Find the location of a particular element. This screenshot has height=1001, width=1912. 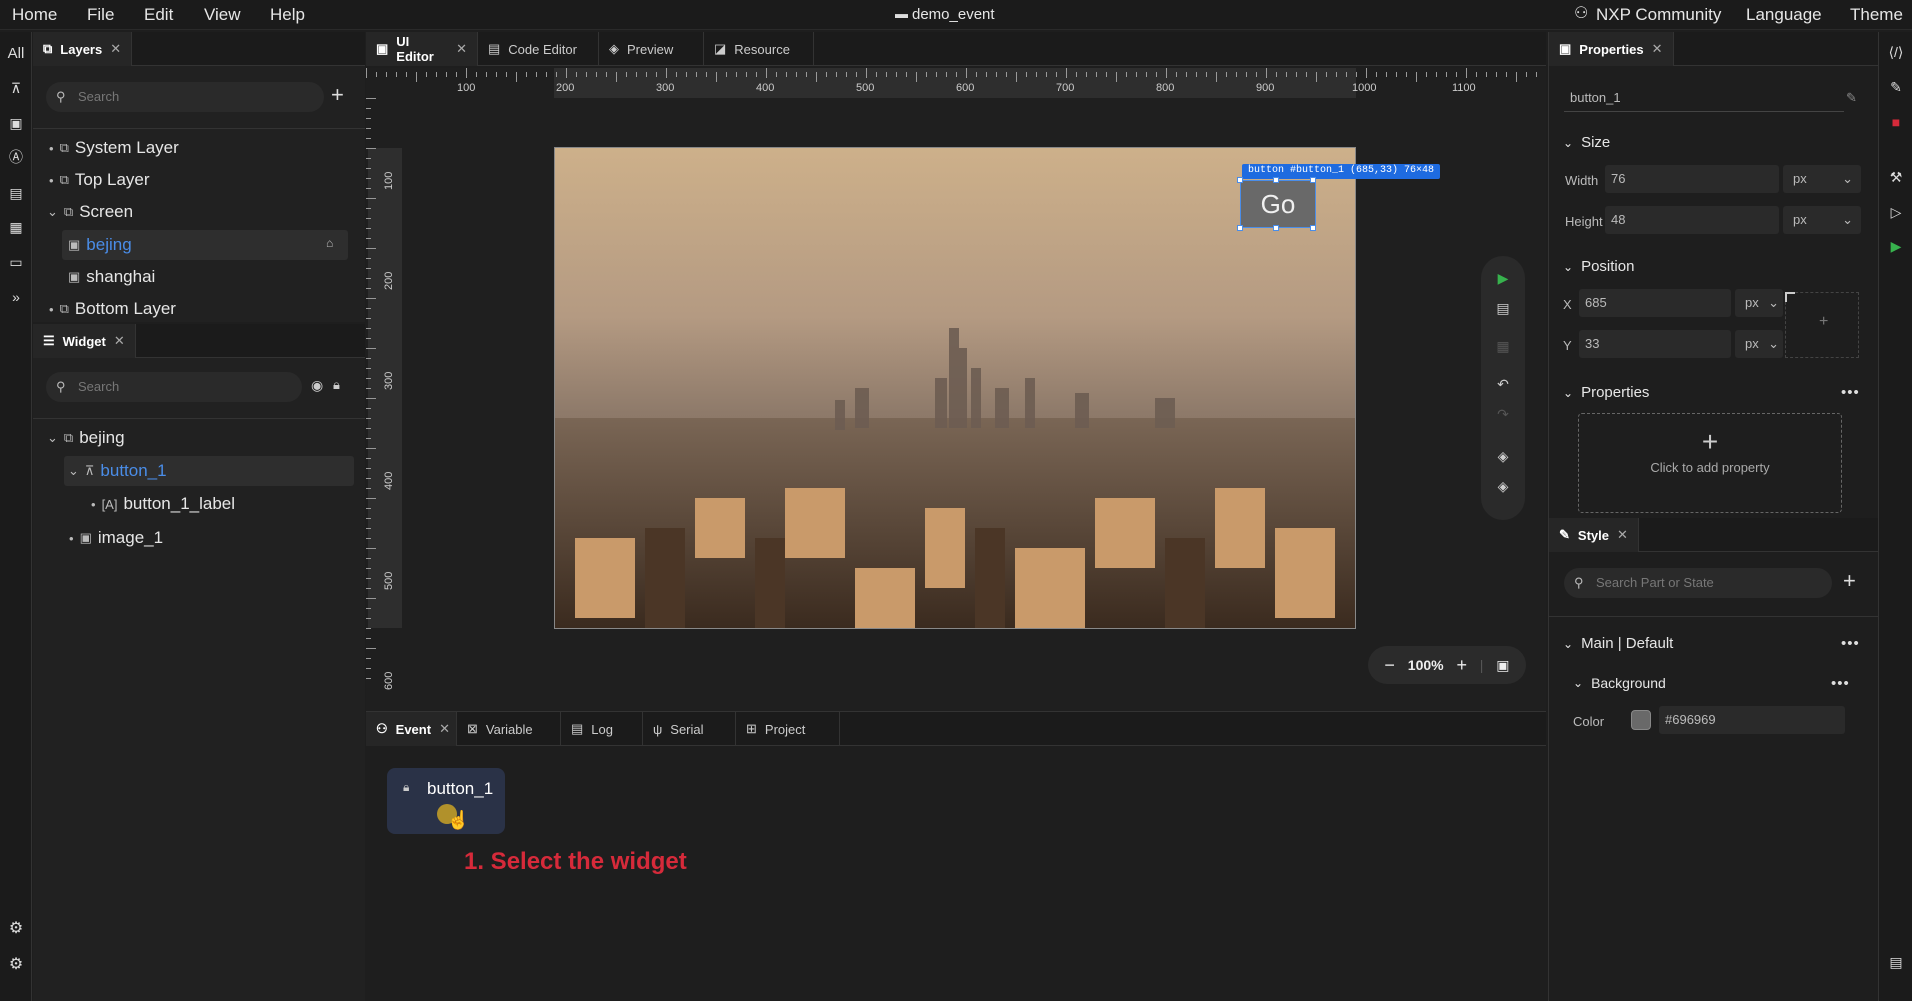

background-section: ⌄ Background is located at coordinates (1619, 683).